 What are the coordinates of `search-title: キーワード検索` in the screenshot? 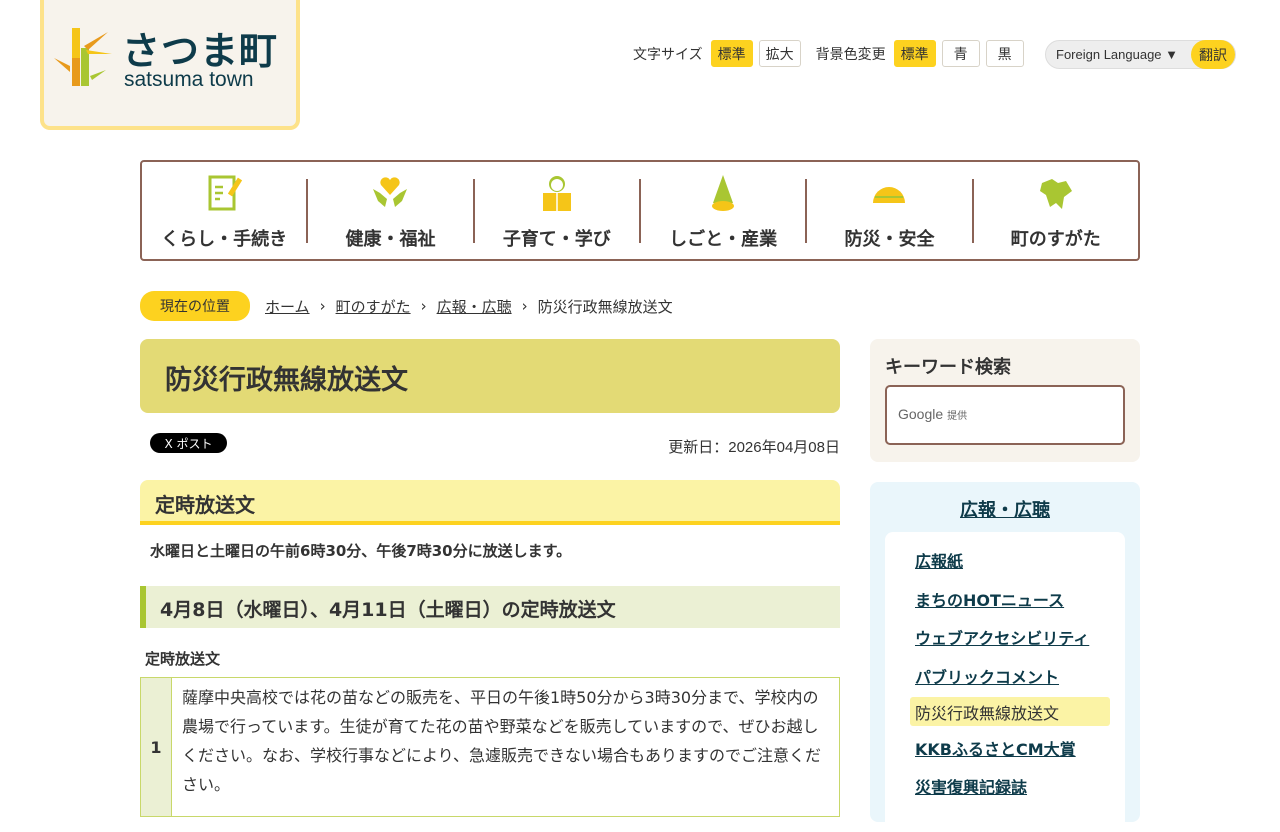 It's located at (948, 367).